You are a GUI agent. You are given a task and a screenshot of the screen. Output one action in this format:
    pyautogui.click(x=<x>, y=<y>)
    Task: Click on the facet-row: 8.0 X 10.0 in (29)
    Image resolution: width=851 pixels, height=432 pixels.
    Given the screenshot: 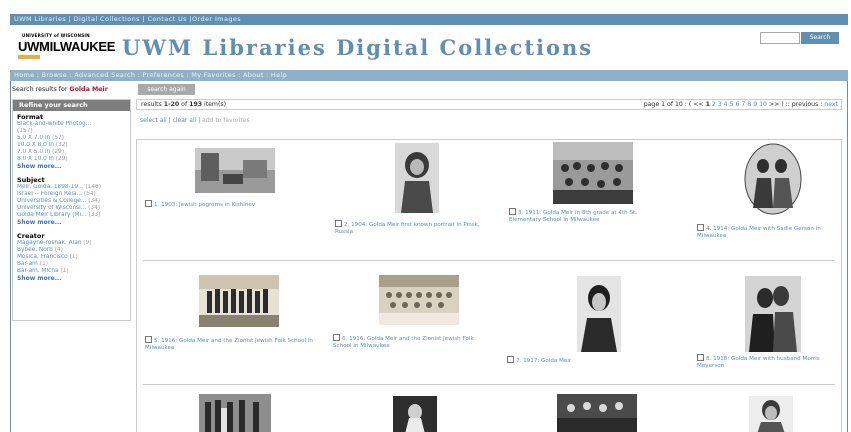 What is the action you would take?
    pyautogui.click(x=71, y=159)
    